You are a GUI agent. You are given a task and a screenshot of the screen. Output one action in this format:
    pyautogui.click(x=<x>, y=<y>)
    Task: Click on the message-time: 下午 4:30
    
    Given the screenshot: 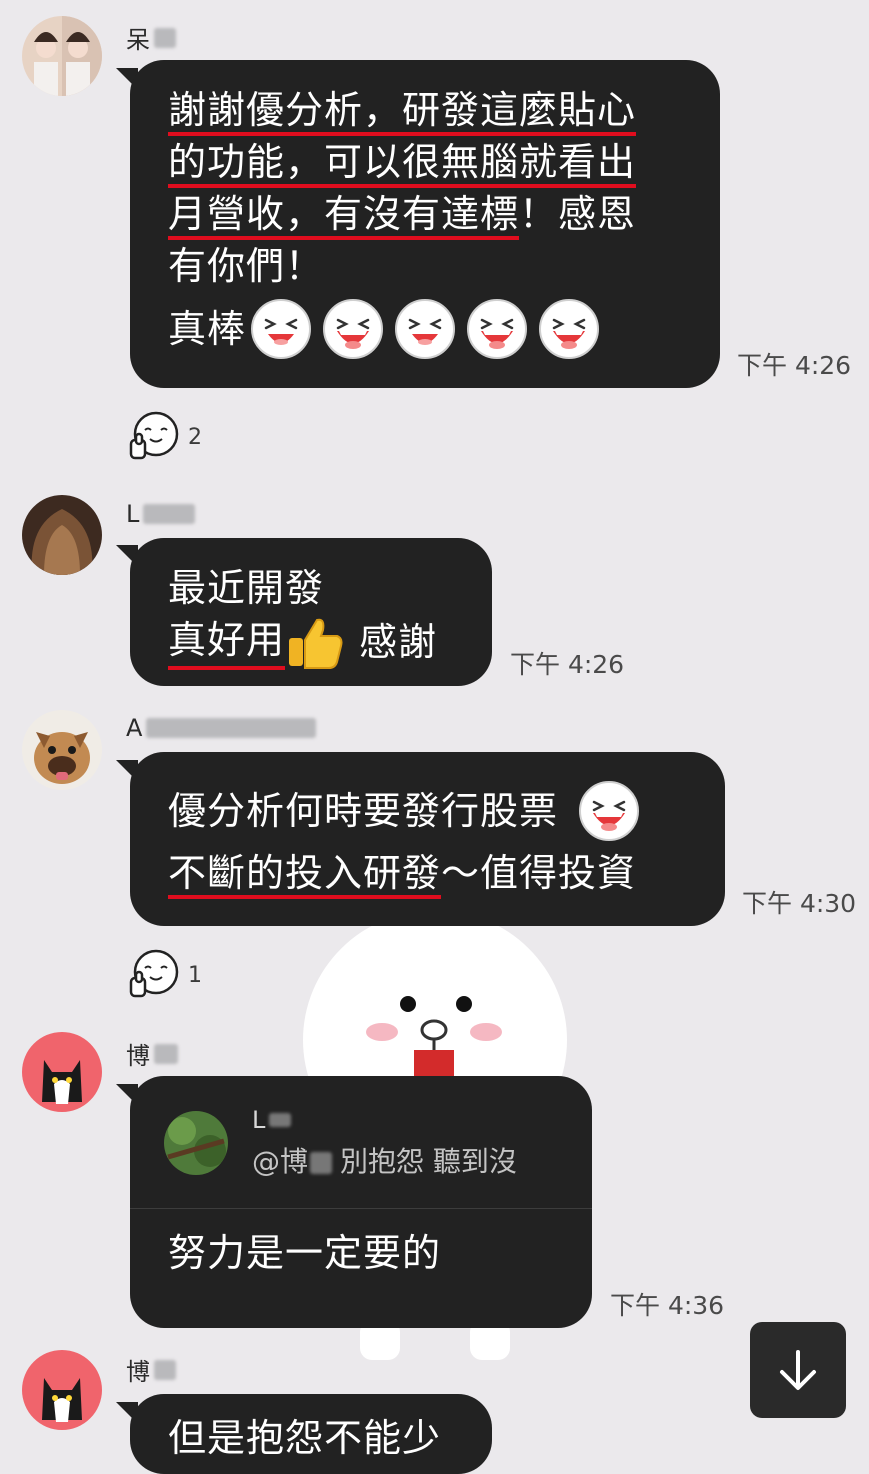 What is the action you would take?
    pyautogui.click(x=799, y=903)
    